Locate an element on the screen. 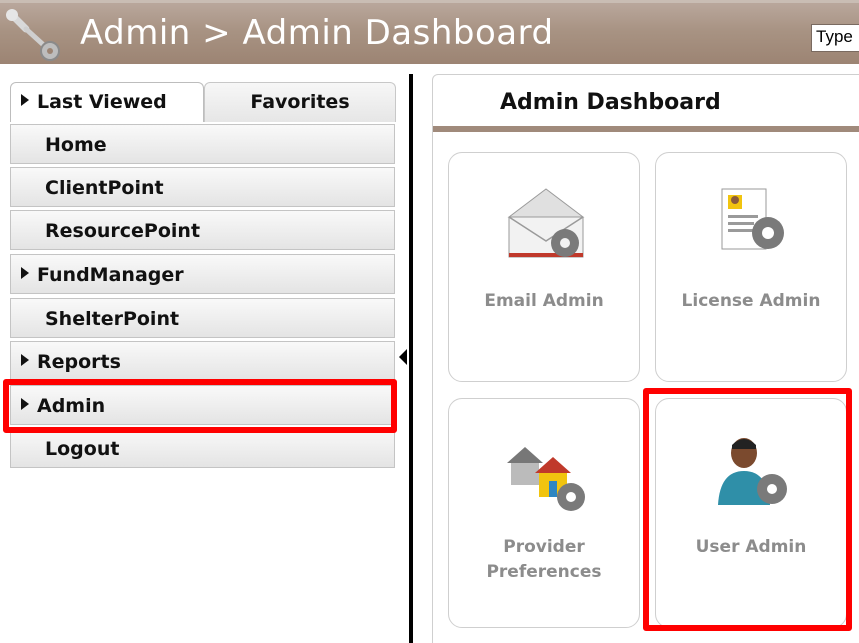 The height and width of the screenshot is (643, 859). nav-item-label: Home is located at coordinates (76, 145).